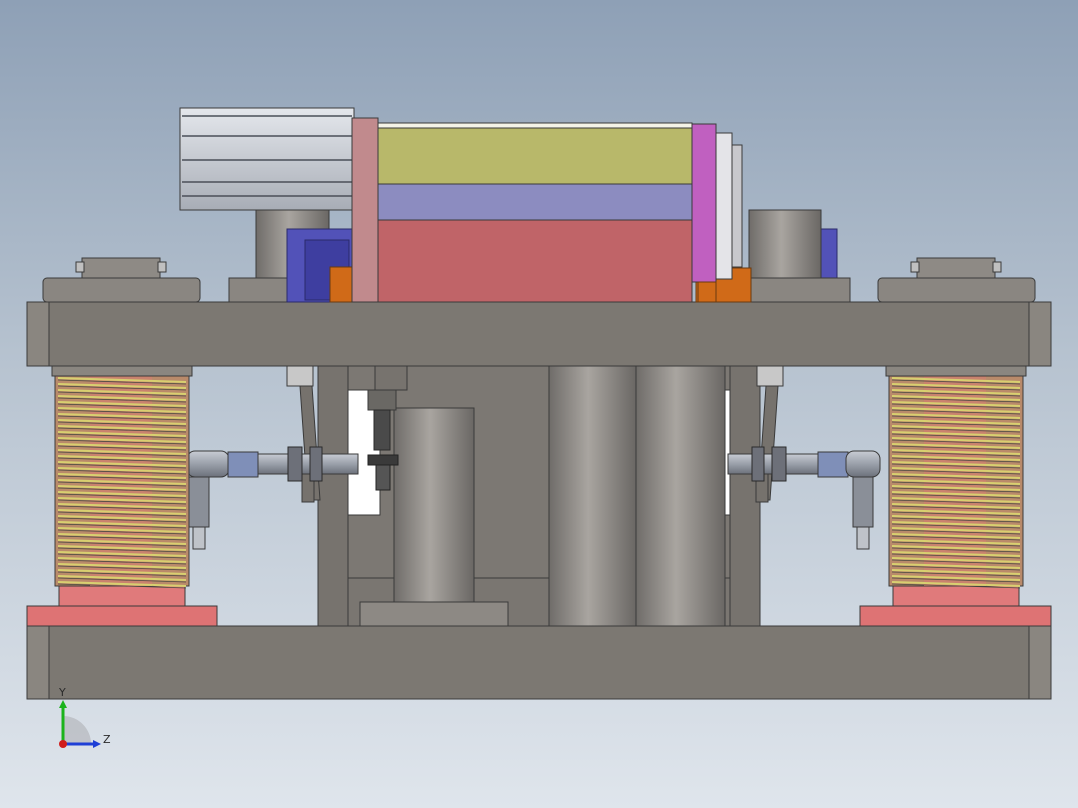 The width and height of the screenshot is (1078, 808). I want to click on base-plate, so click(539, 662).